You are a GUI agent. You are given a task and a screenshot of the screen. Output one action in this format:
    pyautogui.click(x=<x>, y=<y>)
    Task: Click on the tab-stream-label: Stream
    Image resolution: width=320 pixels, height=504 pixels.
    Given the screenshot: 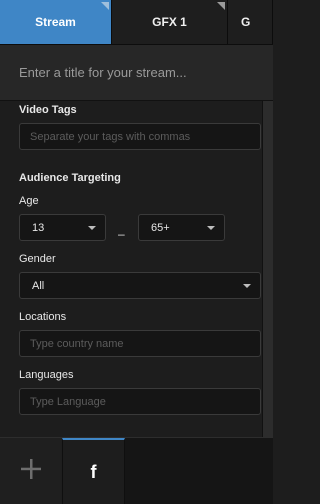 What is the action you would take?
    pyautogui.click(x=55, y=22)
    